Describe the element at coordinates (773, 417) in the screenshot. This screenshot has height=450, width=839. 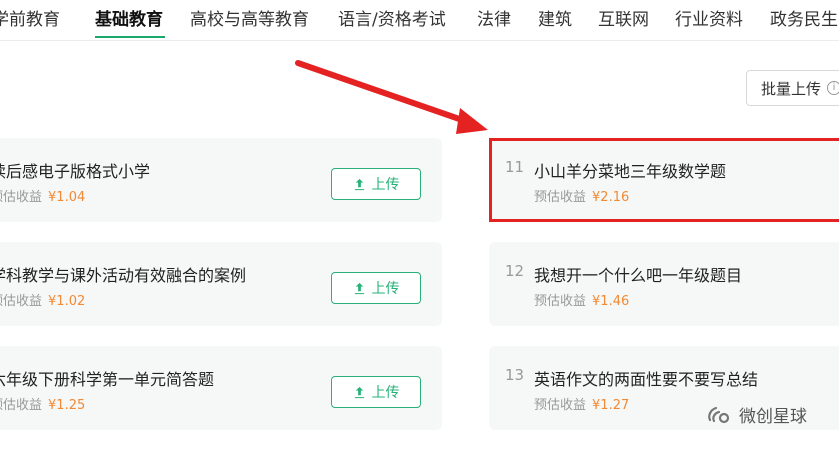
I see `watermark-text: 微创星球` at that location.